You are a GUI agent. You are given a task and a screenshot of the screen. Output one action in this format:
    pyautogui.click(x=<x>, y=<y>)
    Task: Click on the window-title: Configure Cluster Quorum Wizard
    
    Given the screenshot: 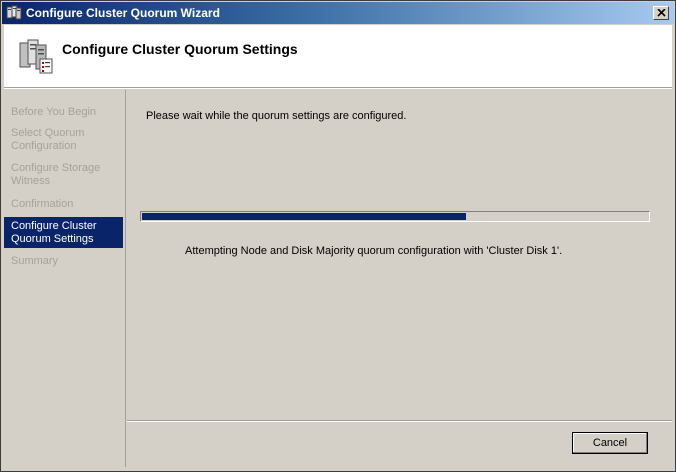 What is the action you would take?
    pyautogui.click(x=123, y=13)
    